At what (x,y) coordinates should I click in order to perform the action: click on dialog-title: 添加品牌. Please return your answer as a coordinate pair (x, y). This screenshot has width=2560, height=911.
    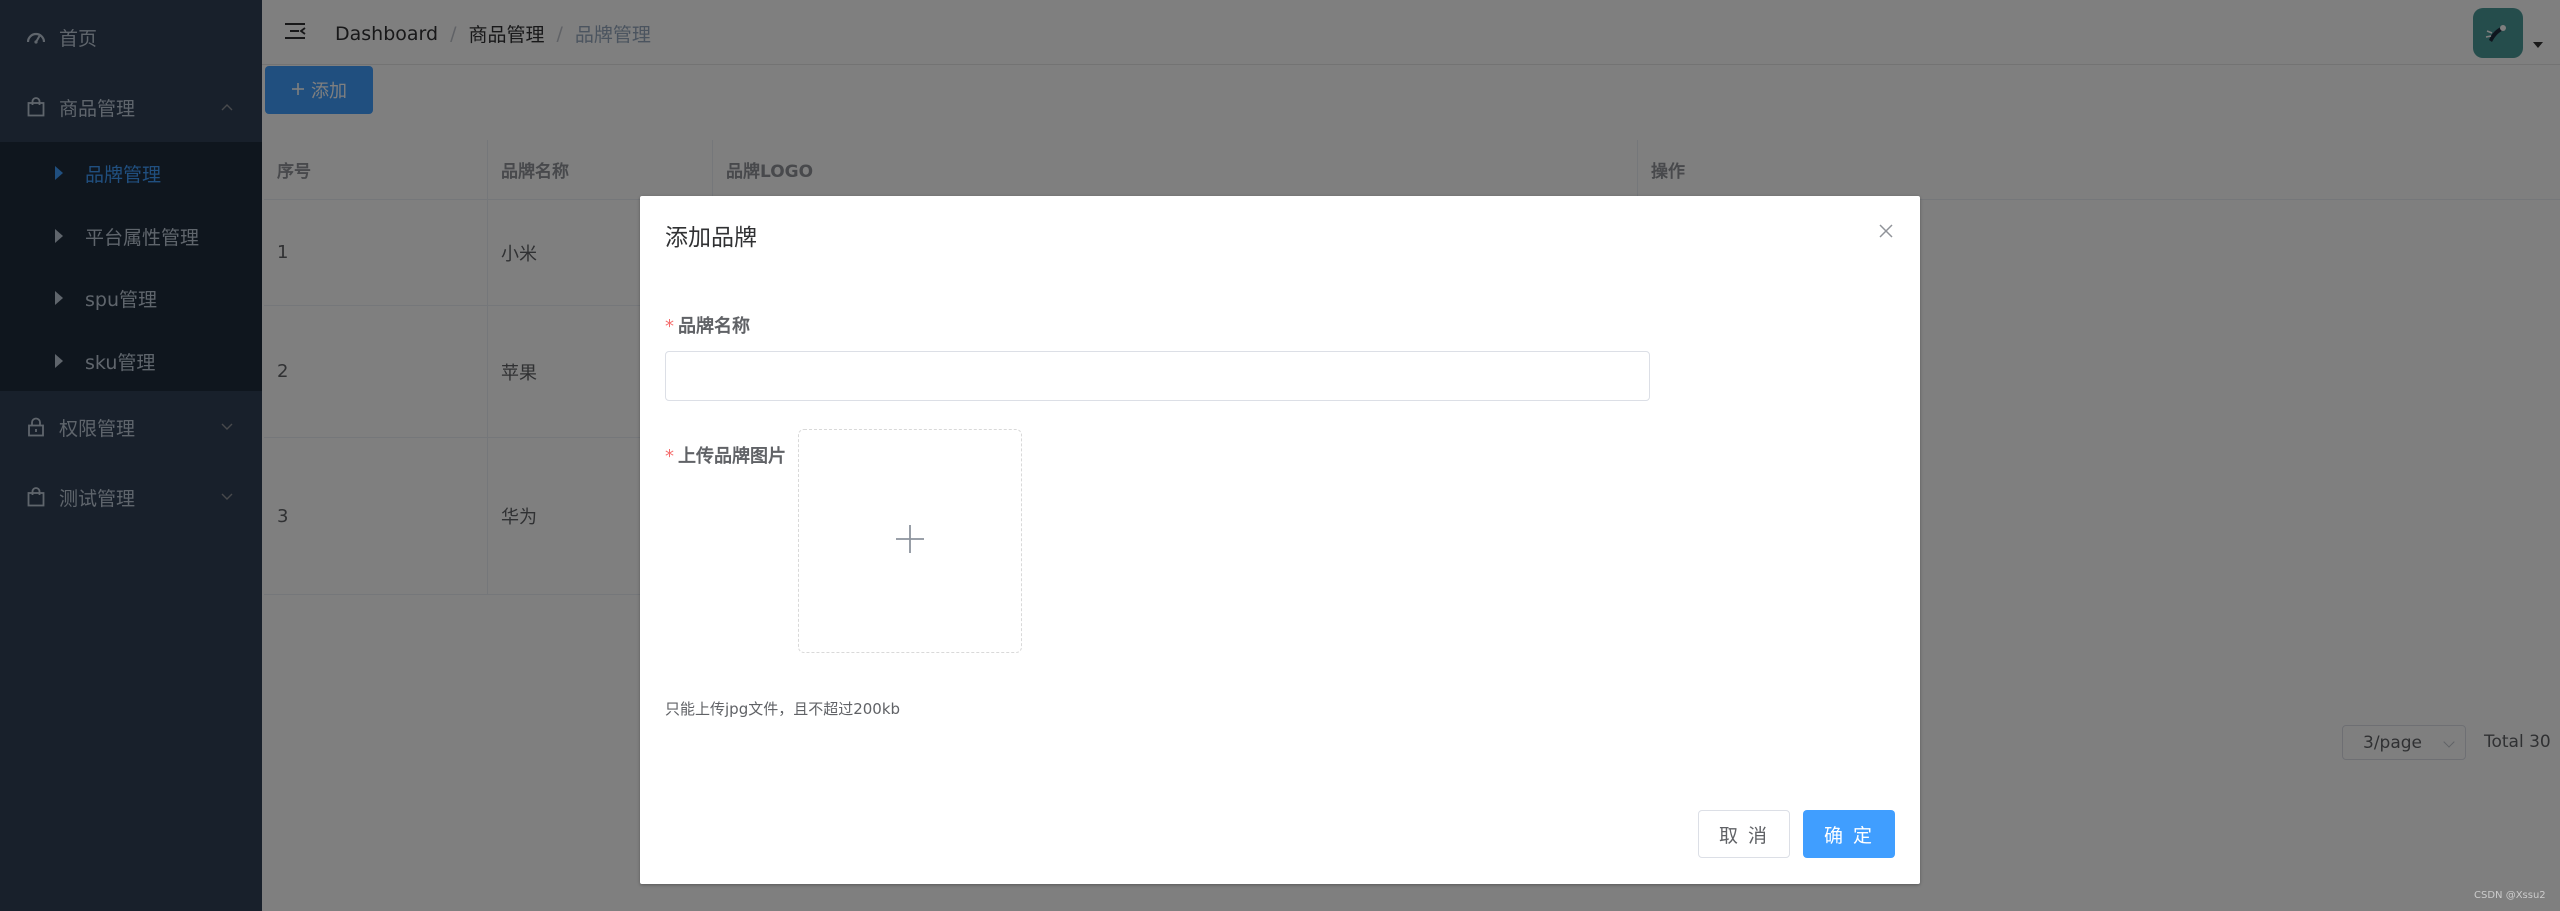
    Looking at the image, I should click on (711, 238).